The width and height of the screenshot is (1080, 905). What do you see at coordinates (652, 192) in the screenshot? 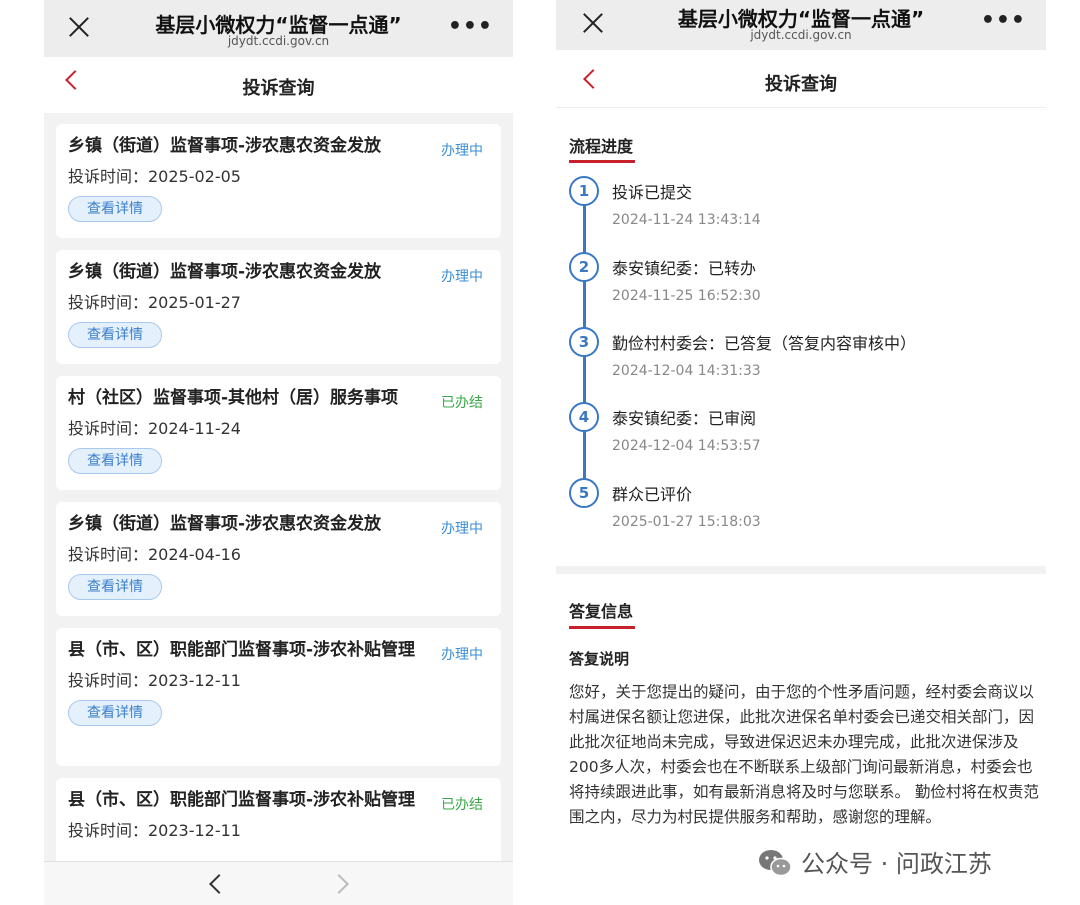
I see `step-label: 投诉已提交` at bounding box center [652, 192].